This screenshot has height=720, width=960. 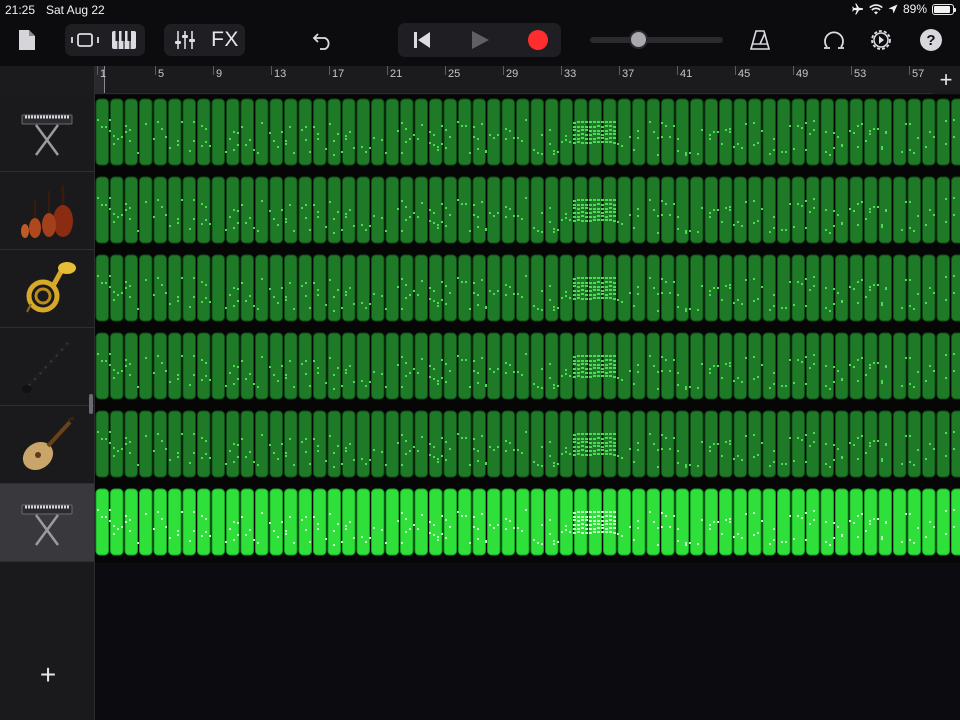 What do you see at coordinates (656, 40) in the screenshot?
I see `volume-slider-track` at bounding box center [656, 40].